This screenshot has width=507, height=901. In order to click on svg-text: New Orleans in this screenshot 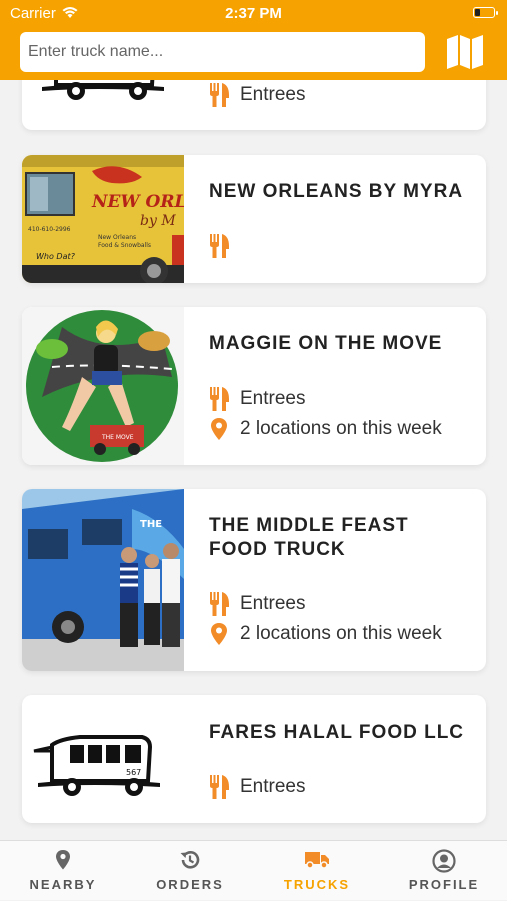, I will do `click(117, 237)`.